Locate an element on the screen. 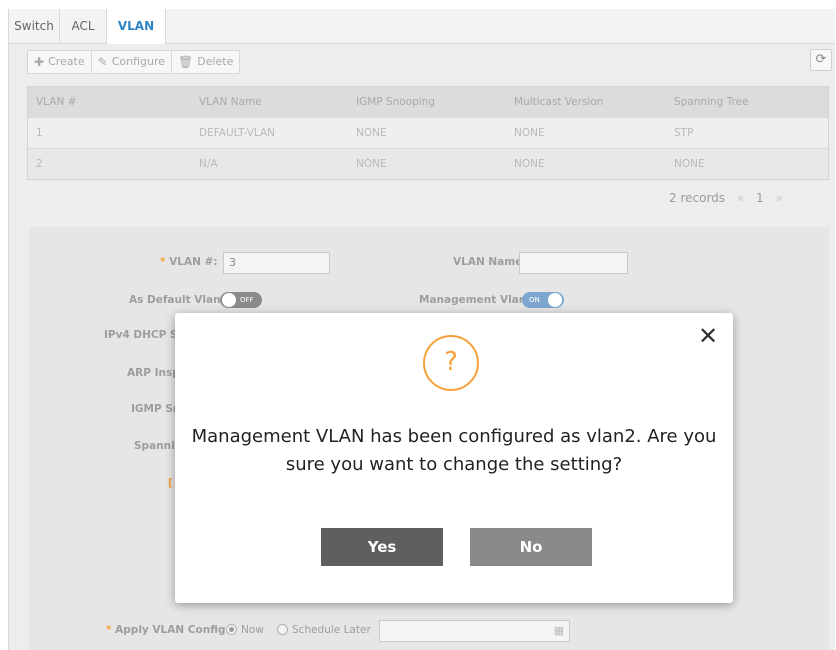 The image size is (836, 650). tab-acl: ACL is located at coordinates (83, 26).